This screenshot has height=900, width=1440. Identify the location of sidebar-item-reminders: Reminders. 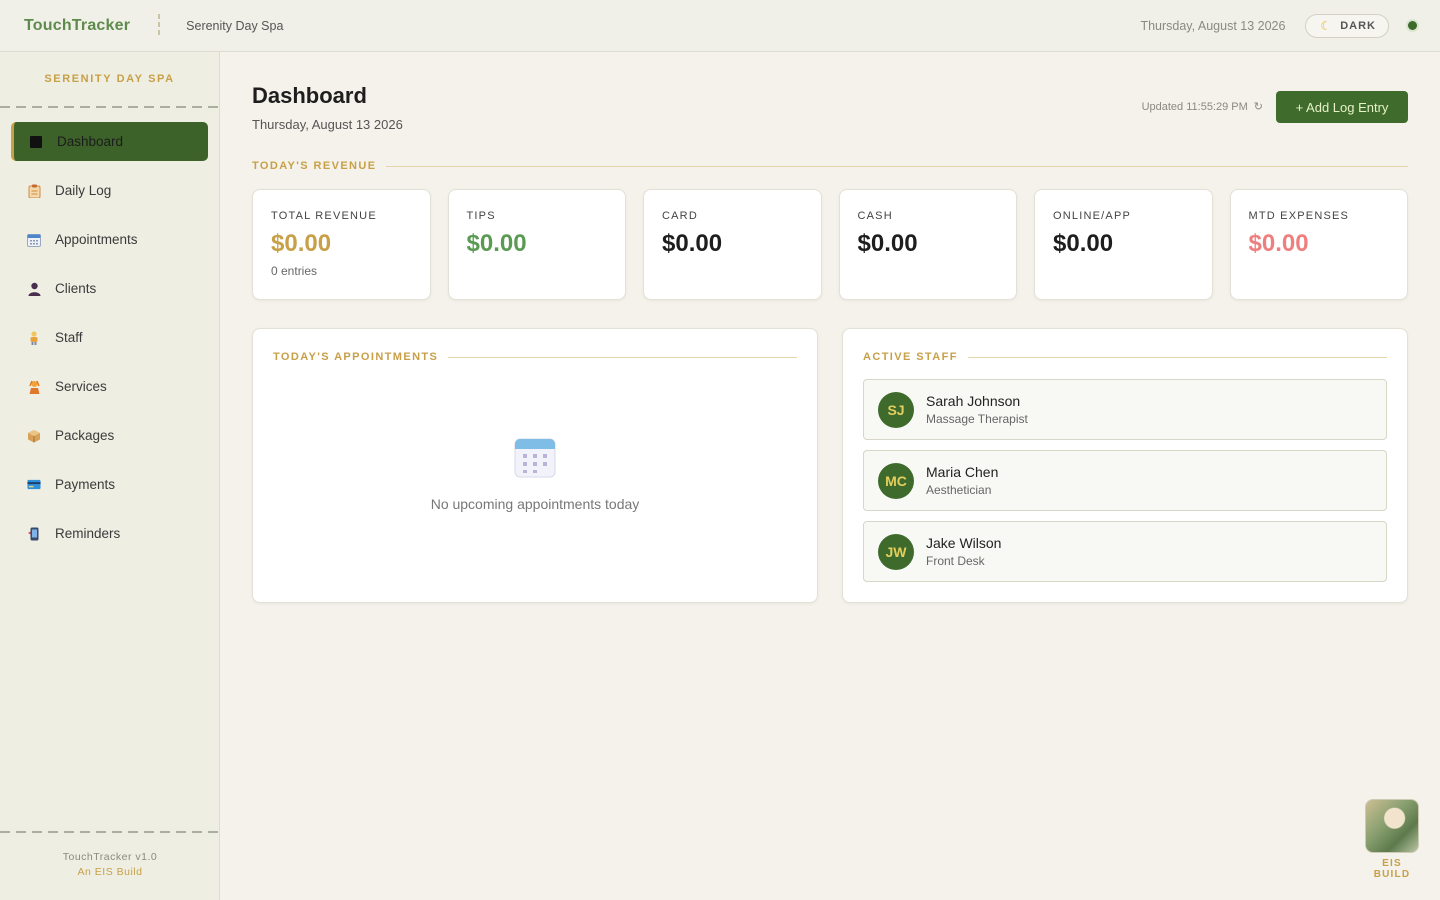
(109, 533).